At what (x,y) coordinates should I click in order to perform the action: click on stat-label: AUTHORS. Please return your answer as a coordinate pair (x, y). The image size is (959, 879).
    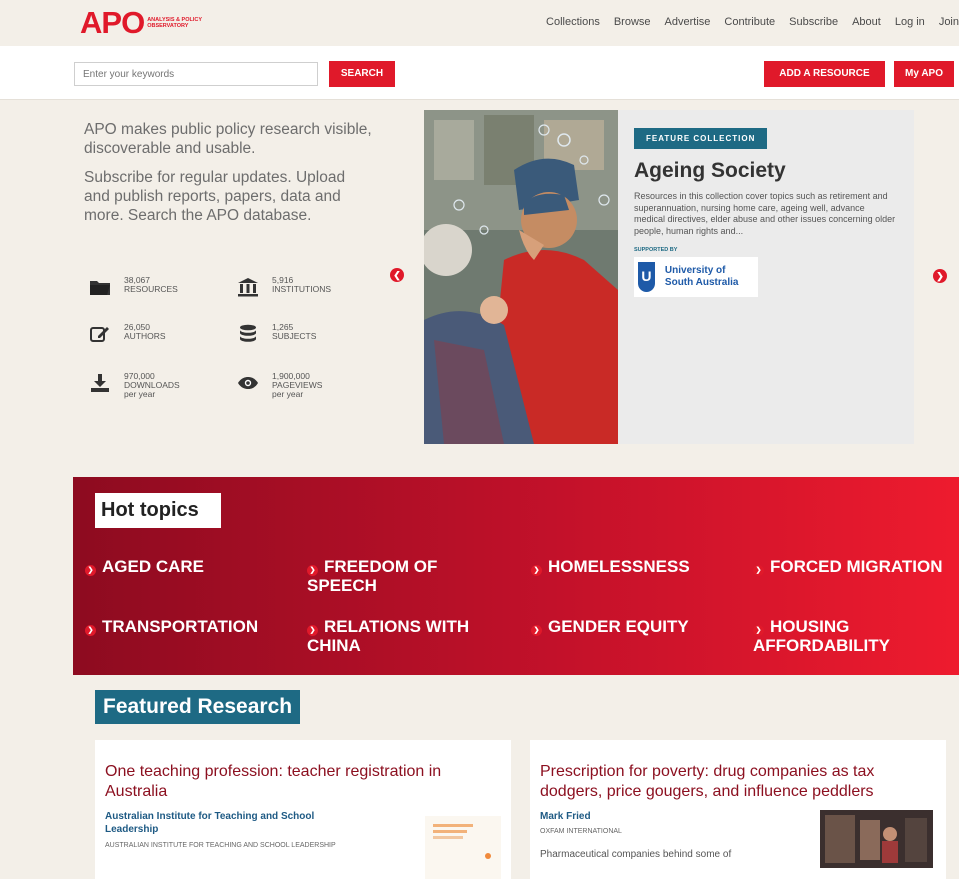
    Looking at the image, I should click on (145, 336).